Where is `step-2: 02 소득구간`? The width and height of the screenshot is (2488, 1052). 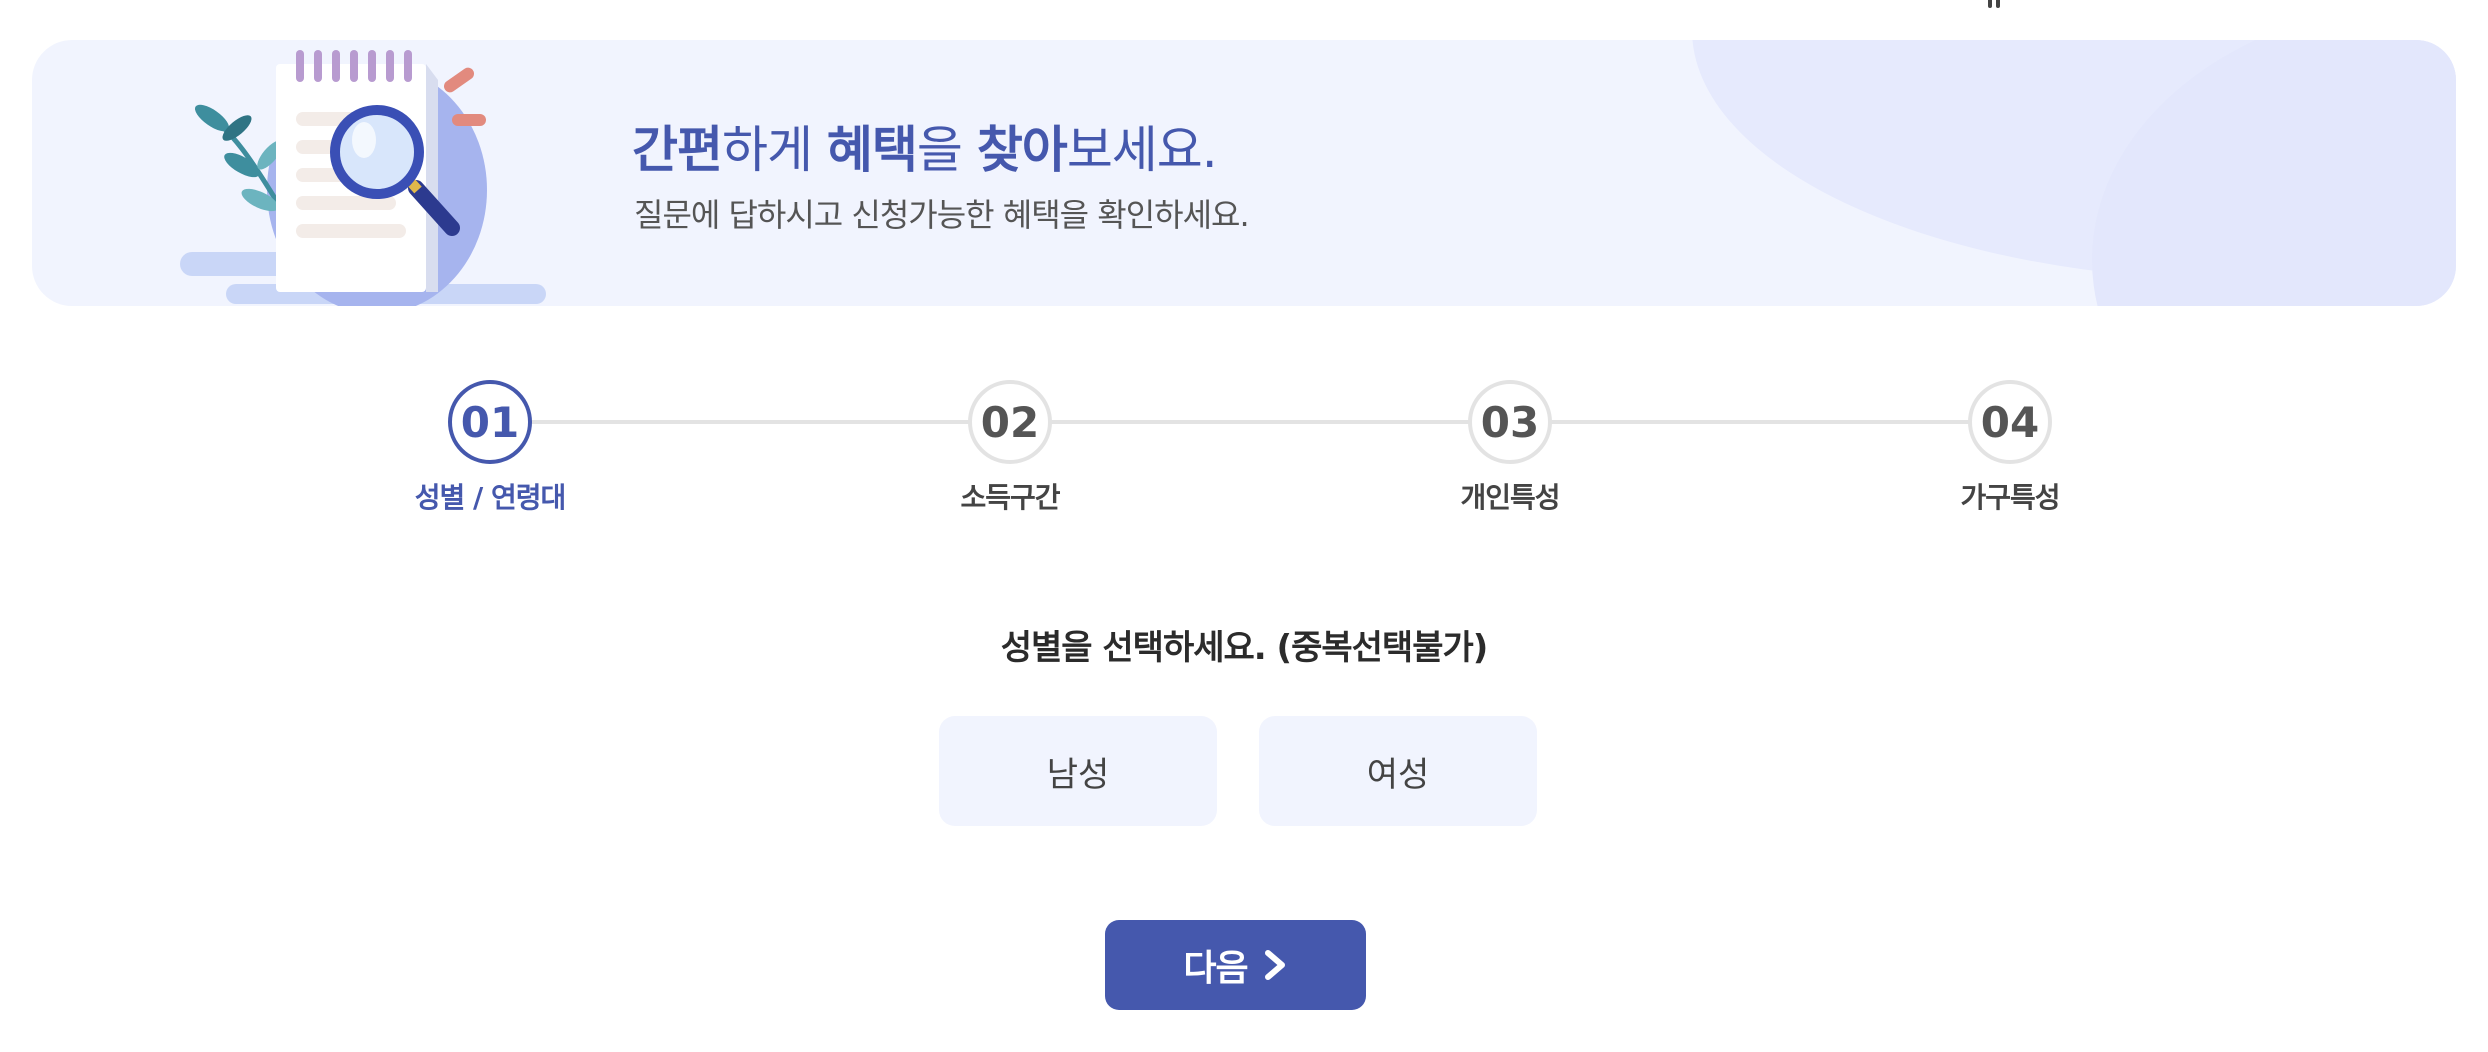
step-2: 02 소득구간 is located at coordinates (1010, 448).